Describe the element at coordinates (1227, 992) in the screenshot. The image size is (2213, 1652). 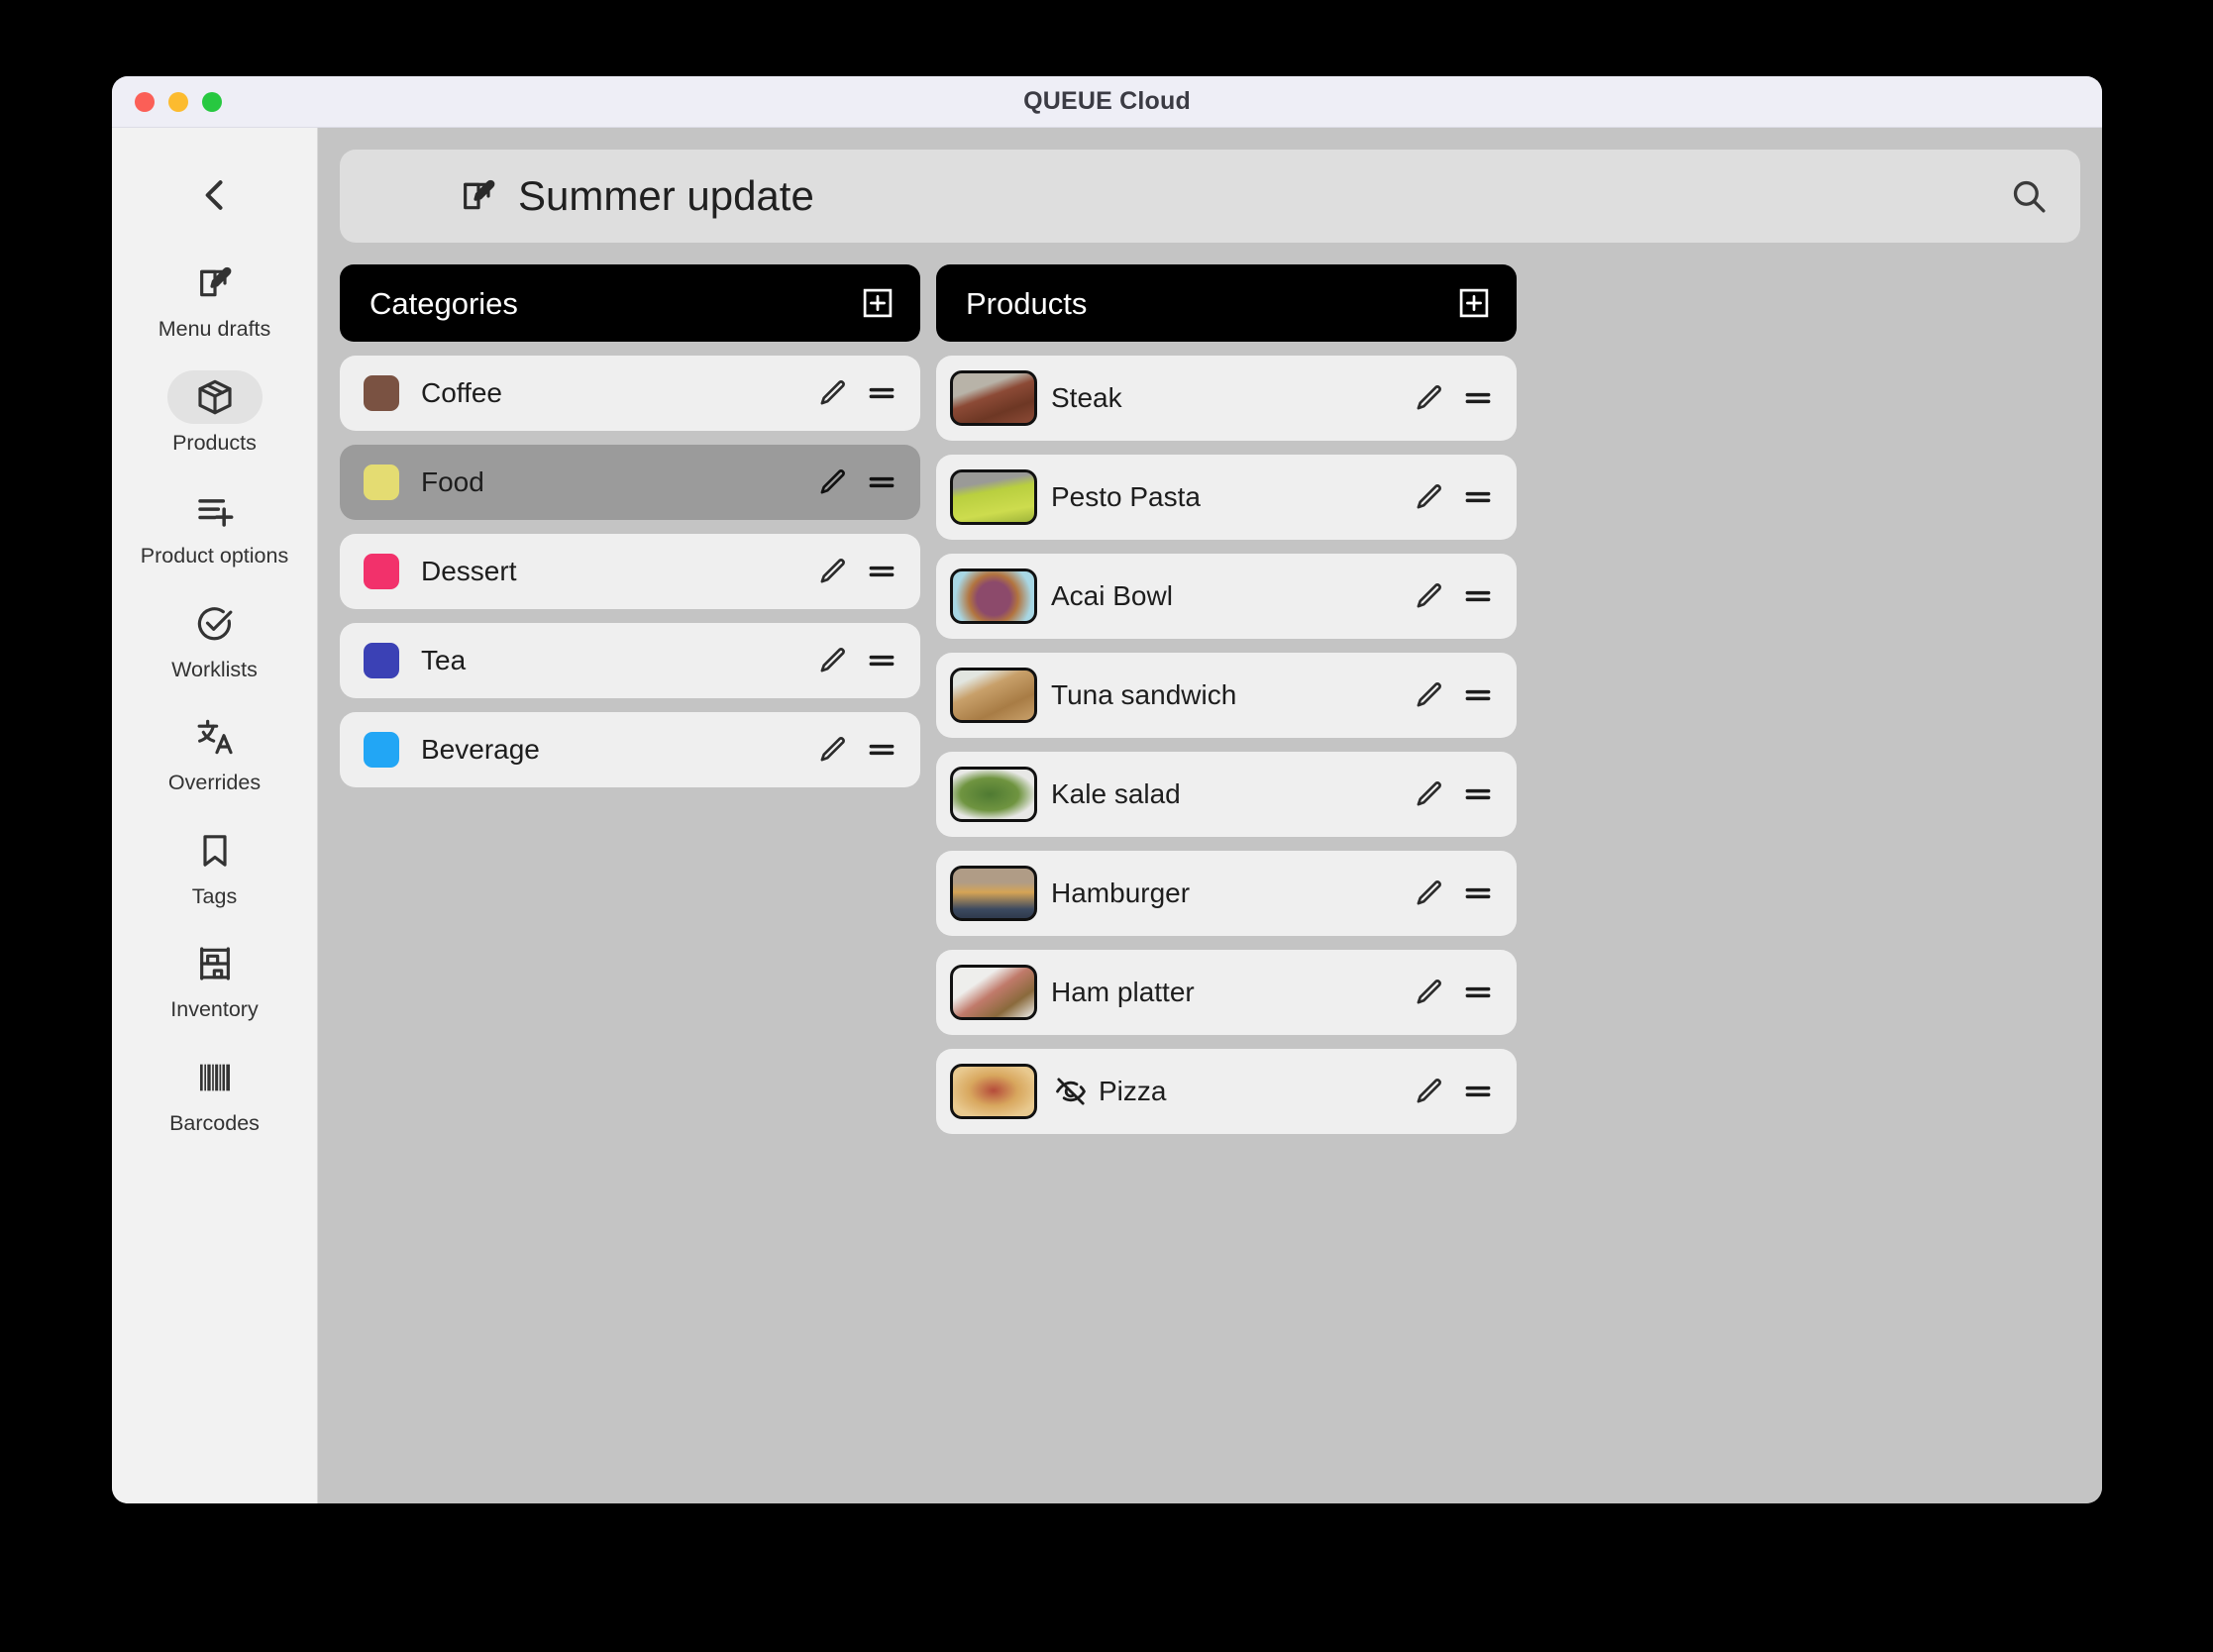
I see `product-row: Ham platter` at that location.